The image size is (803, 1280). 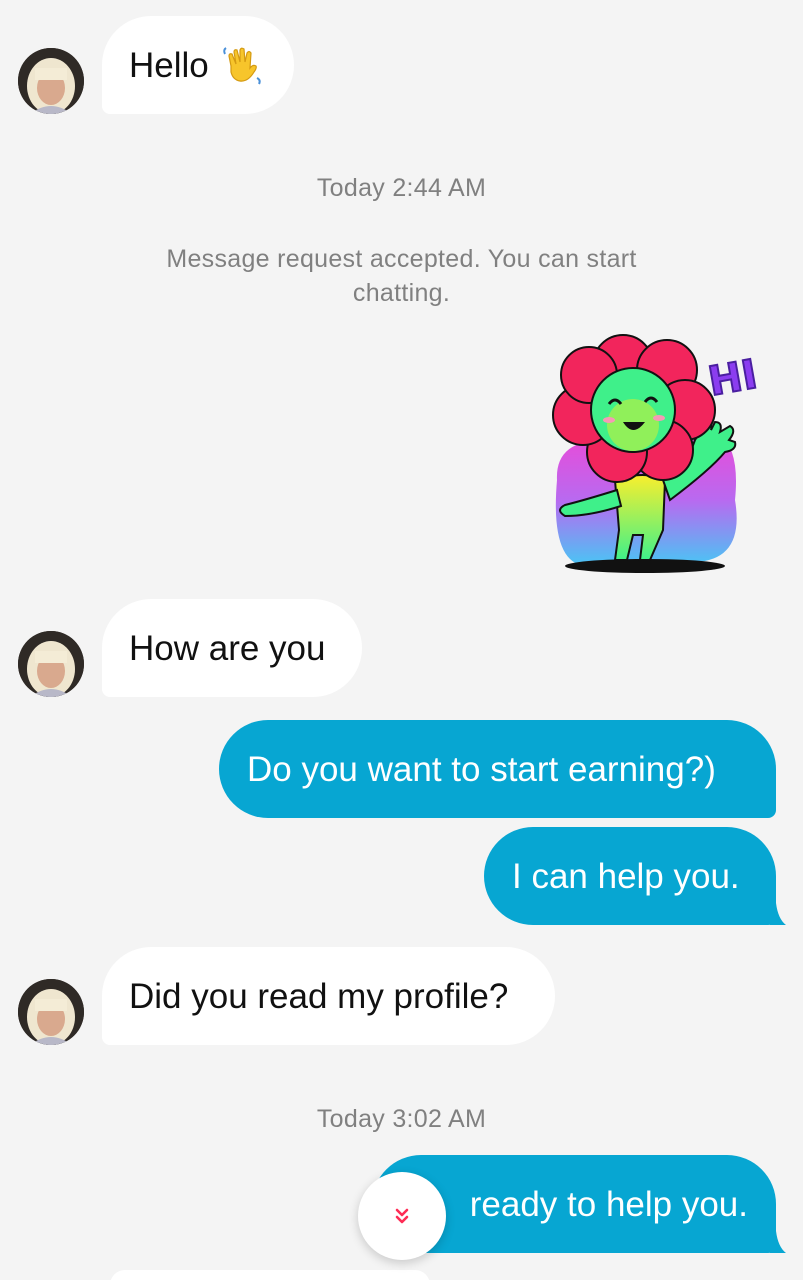 I want to click on scroll-to-bottom-button, so click(x=402, y=1216).